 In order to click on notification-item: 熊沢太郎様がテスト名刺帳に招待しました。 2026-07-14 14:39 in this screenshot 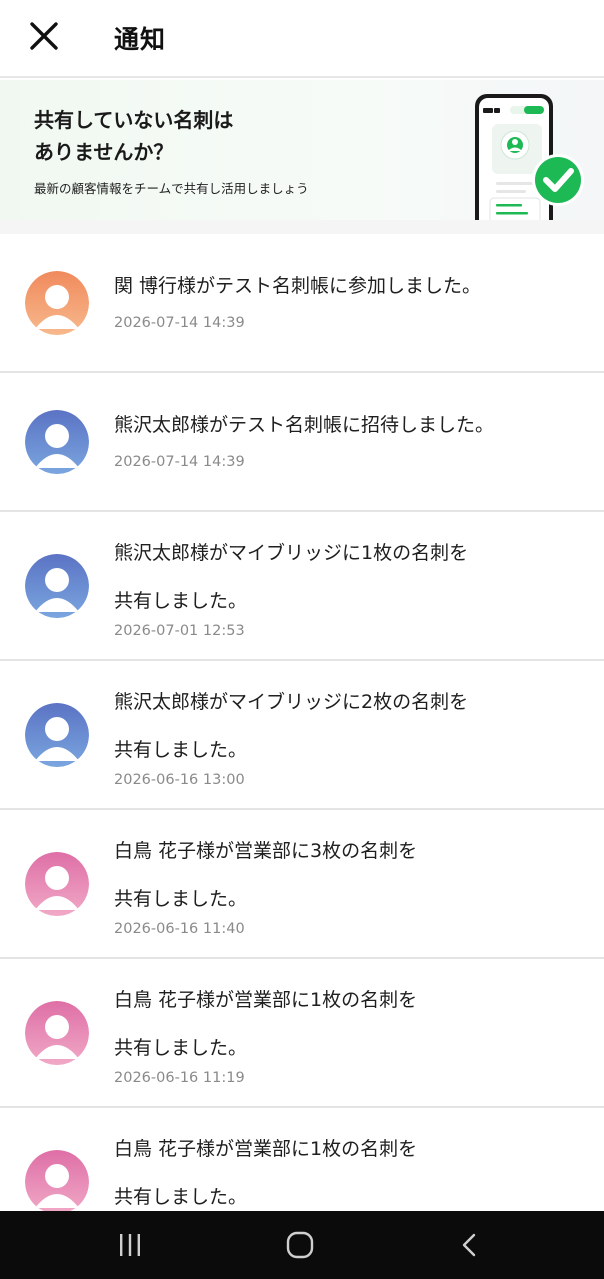, I will do `click(302, 442)`.